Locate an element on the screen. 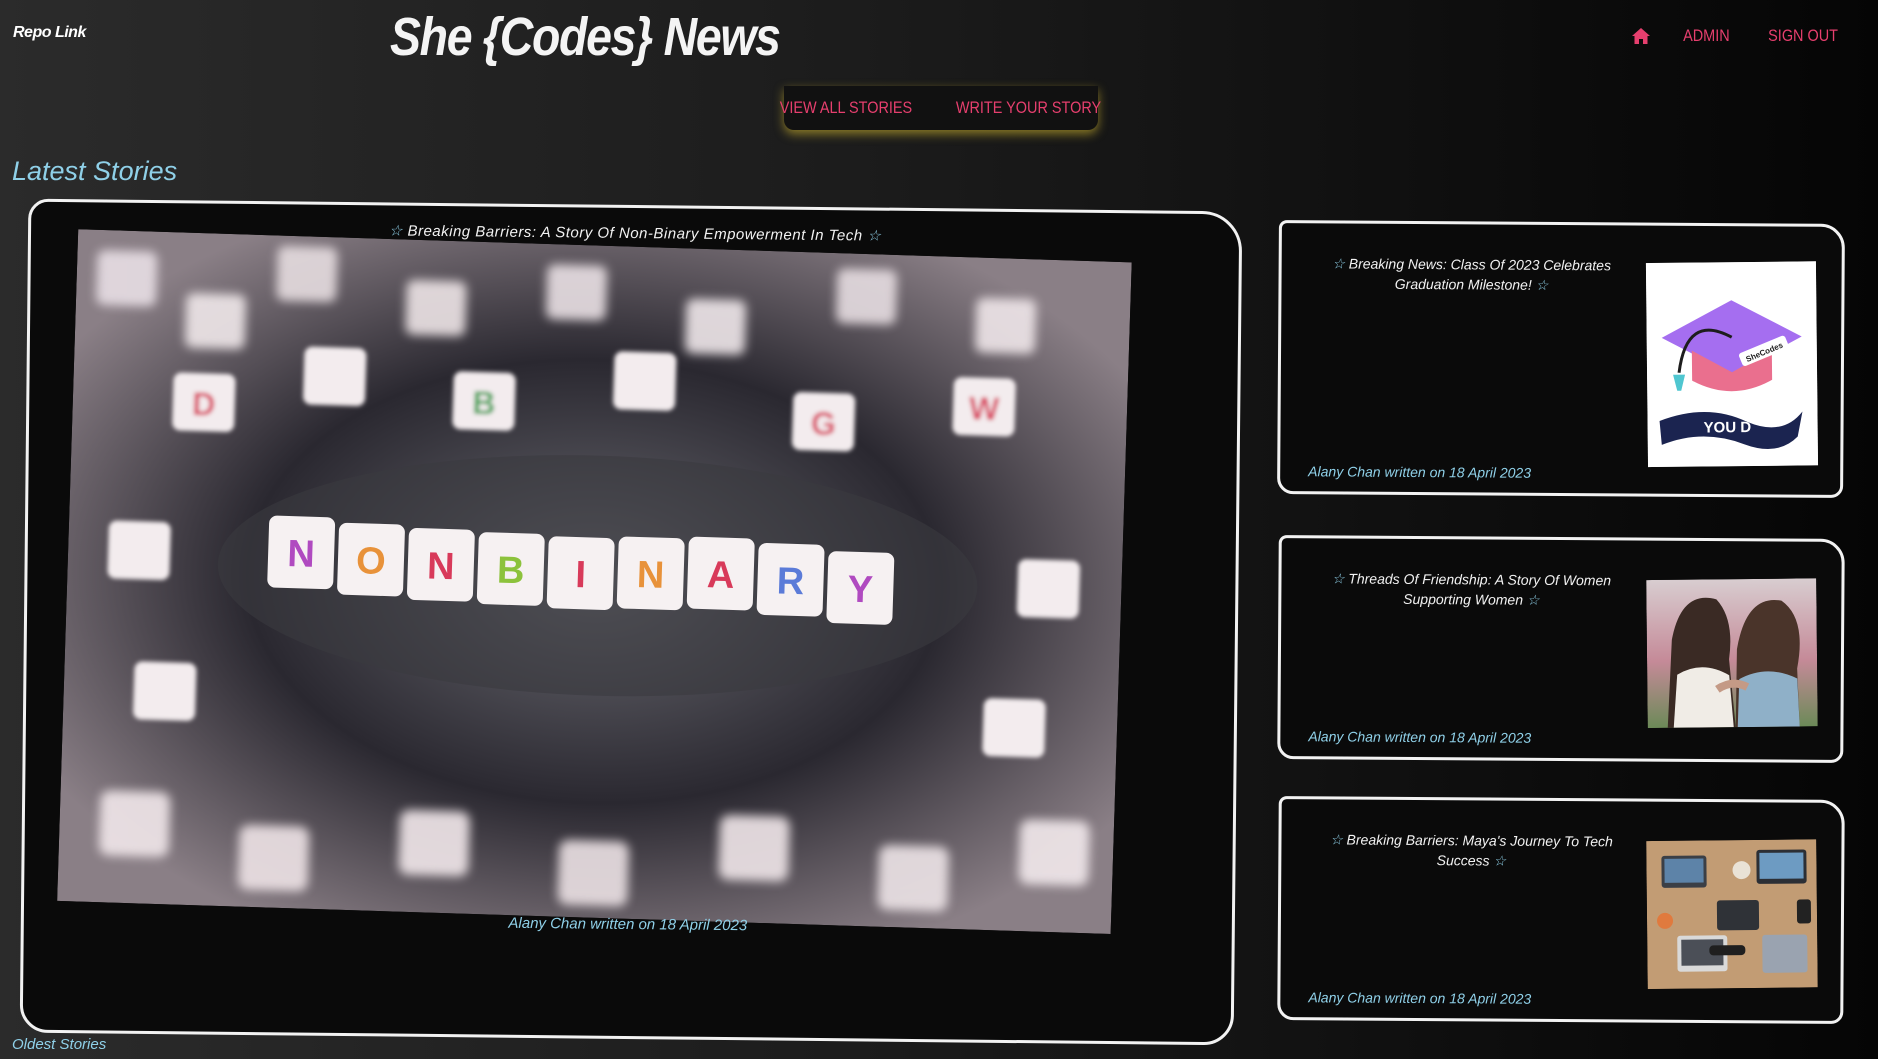 This screenshot has height=1059, width=1878. view-all-stories-link: VIEW ALL STORIES is located at coordinates (845, 108).